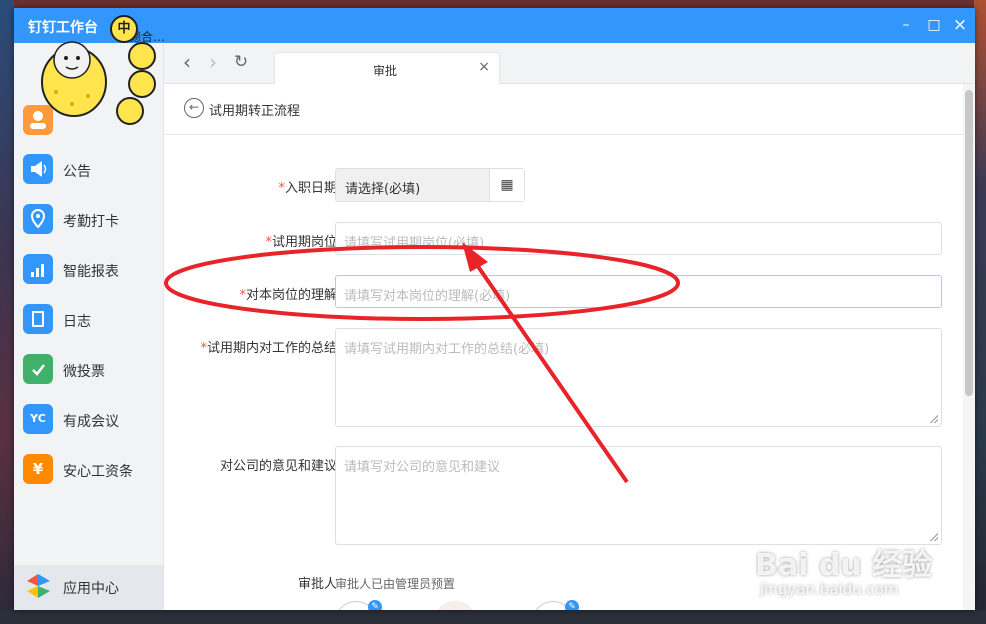  What do you see at coordinates (38, 169) in the screenshot?
I see `megaphone-icon` at bounding box center [38, 169].